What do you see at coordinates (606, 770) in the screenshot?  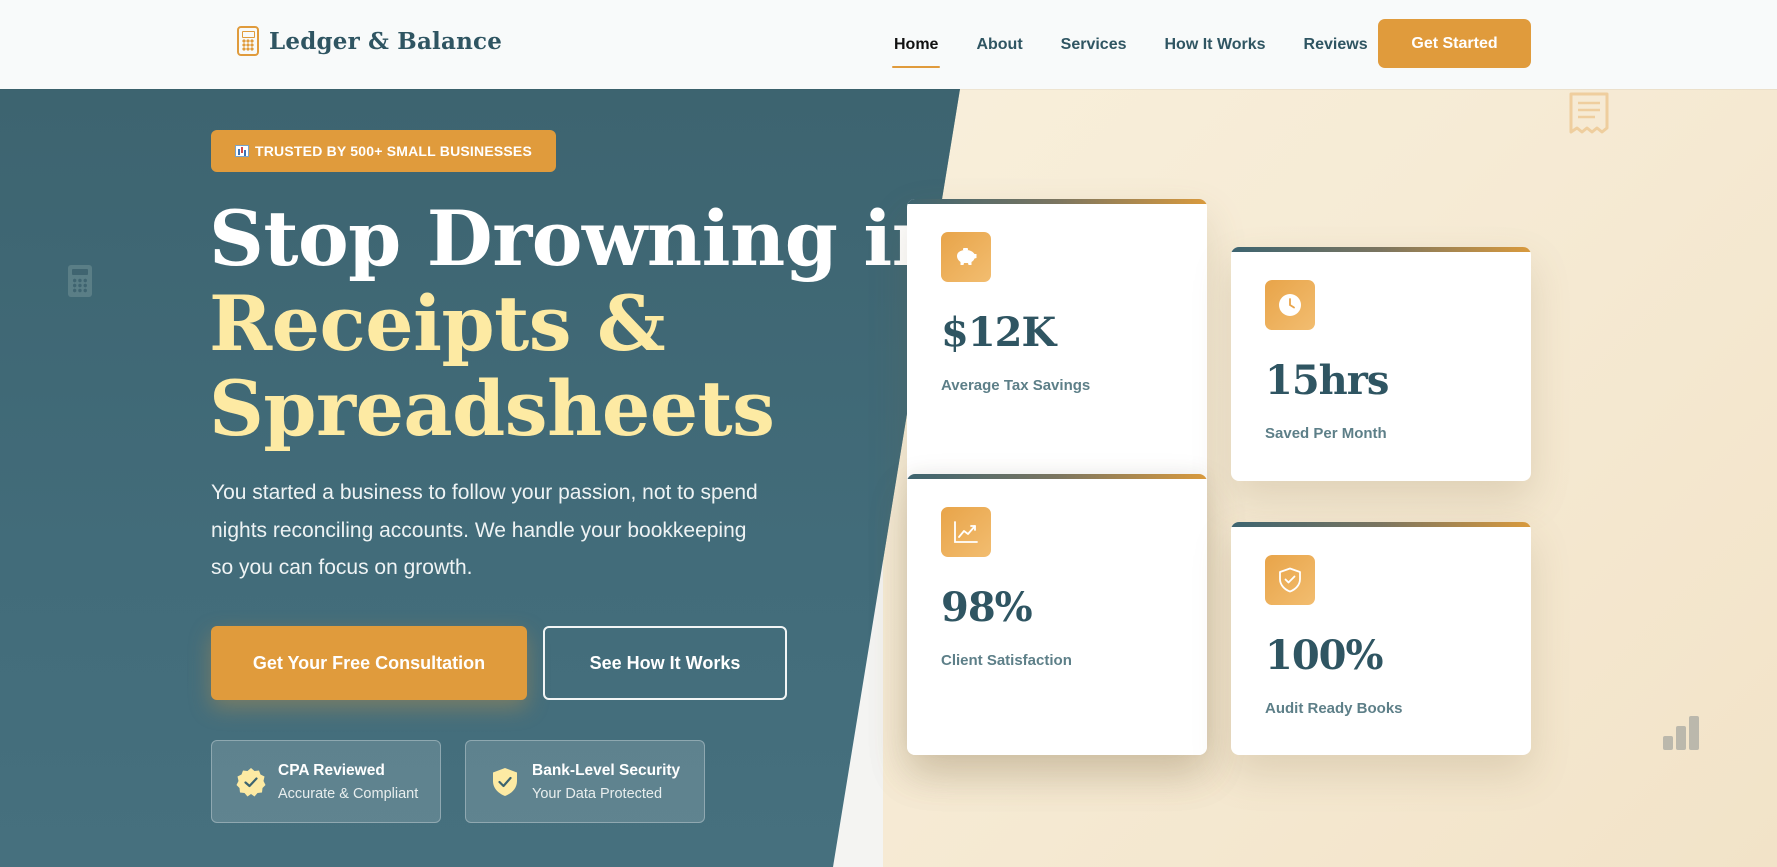 I see `trust-title: Bank-Level Security` at bounding box center [606, 770].